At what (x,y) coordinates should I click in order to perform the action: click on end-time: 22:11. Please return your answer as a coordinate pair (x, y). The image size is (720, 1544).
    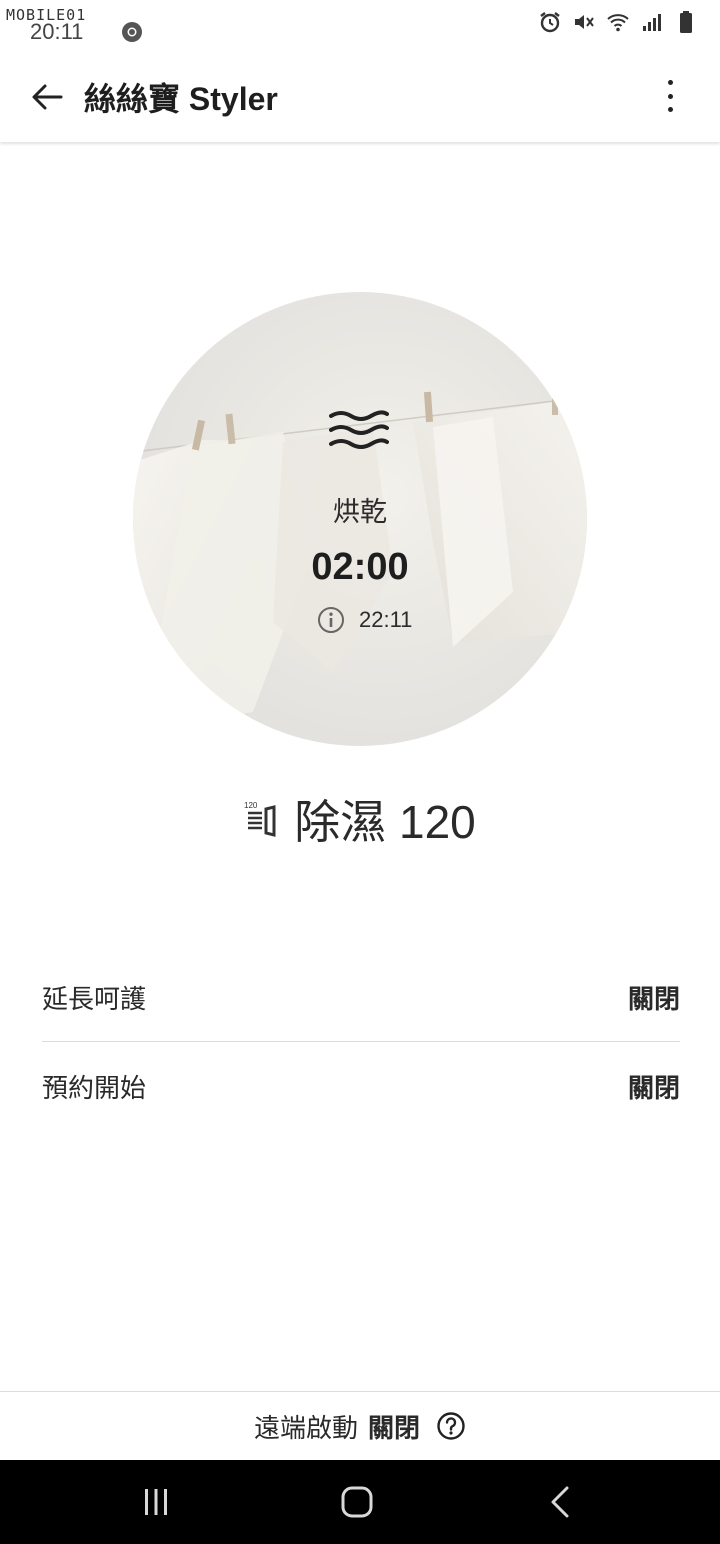
    Looking at the image, I should click on (386, 619).